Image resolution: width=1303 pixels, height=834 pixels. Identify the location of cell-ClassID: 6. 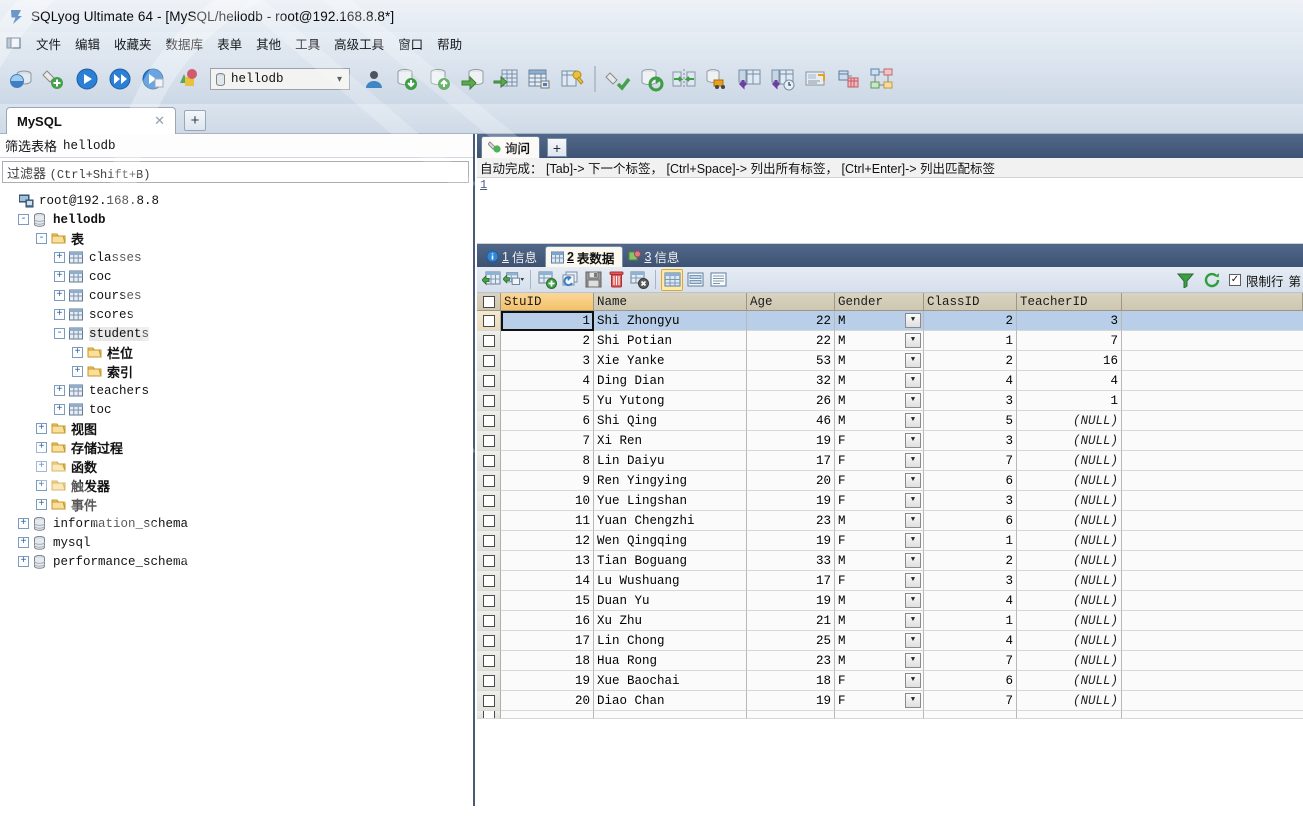
(970, 521).